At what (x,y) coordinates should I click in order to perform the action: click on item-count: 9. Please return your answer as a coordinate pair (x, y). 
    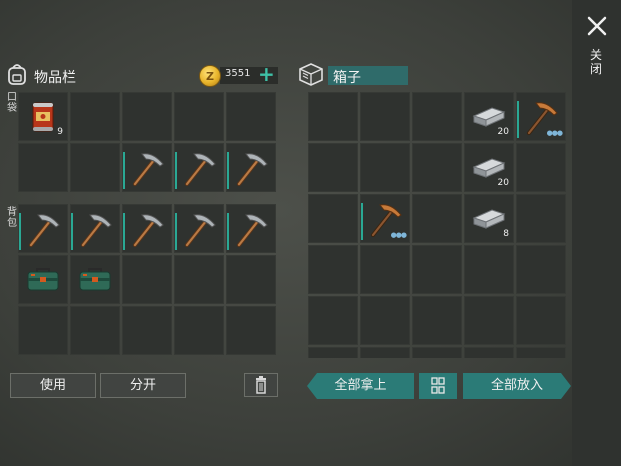
    Looking at the image, I should click on (60, 132).